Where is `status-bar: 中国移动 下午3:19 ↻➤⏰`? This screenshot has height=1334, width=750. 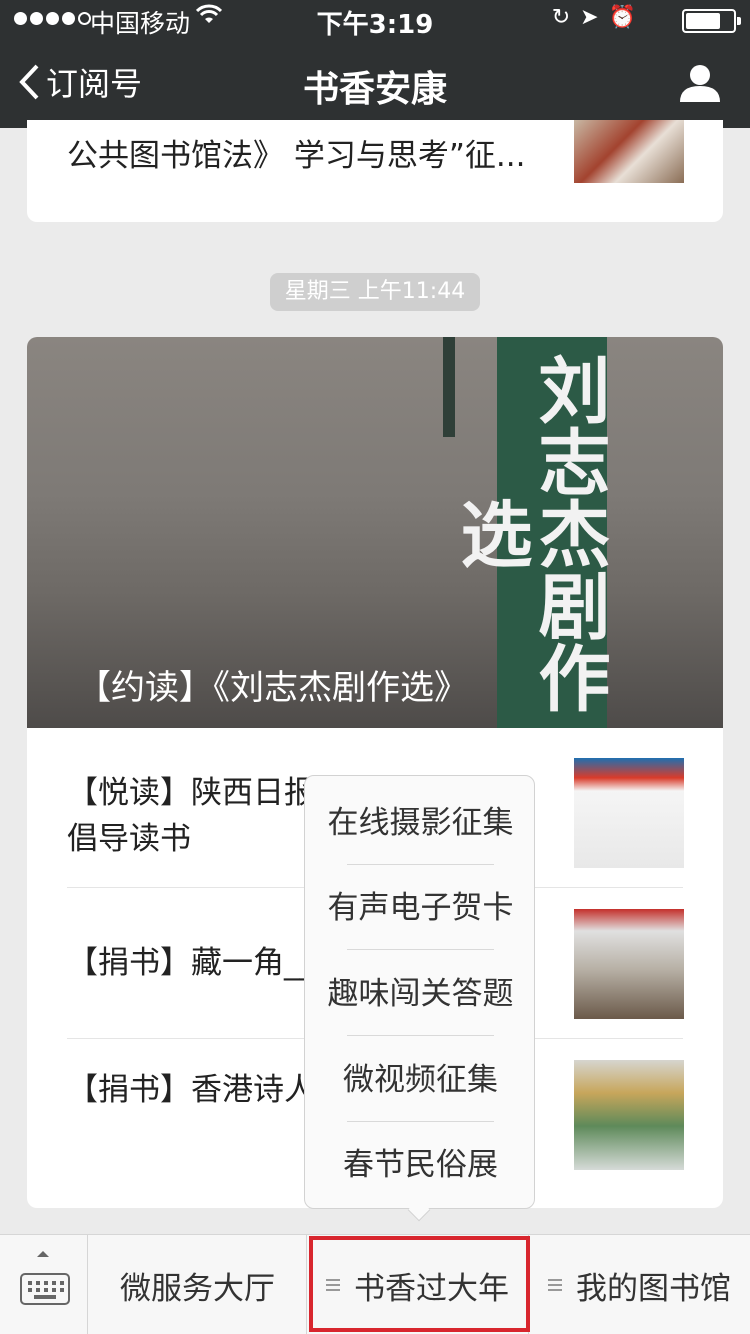
status-bar: 中国移动 下午3:19 ↻➤⏰ is located at coordinates (375, 20).